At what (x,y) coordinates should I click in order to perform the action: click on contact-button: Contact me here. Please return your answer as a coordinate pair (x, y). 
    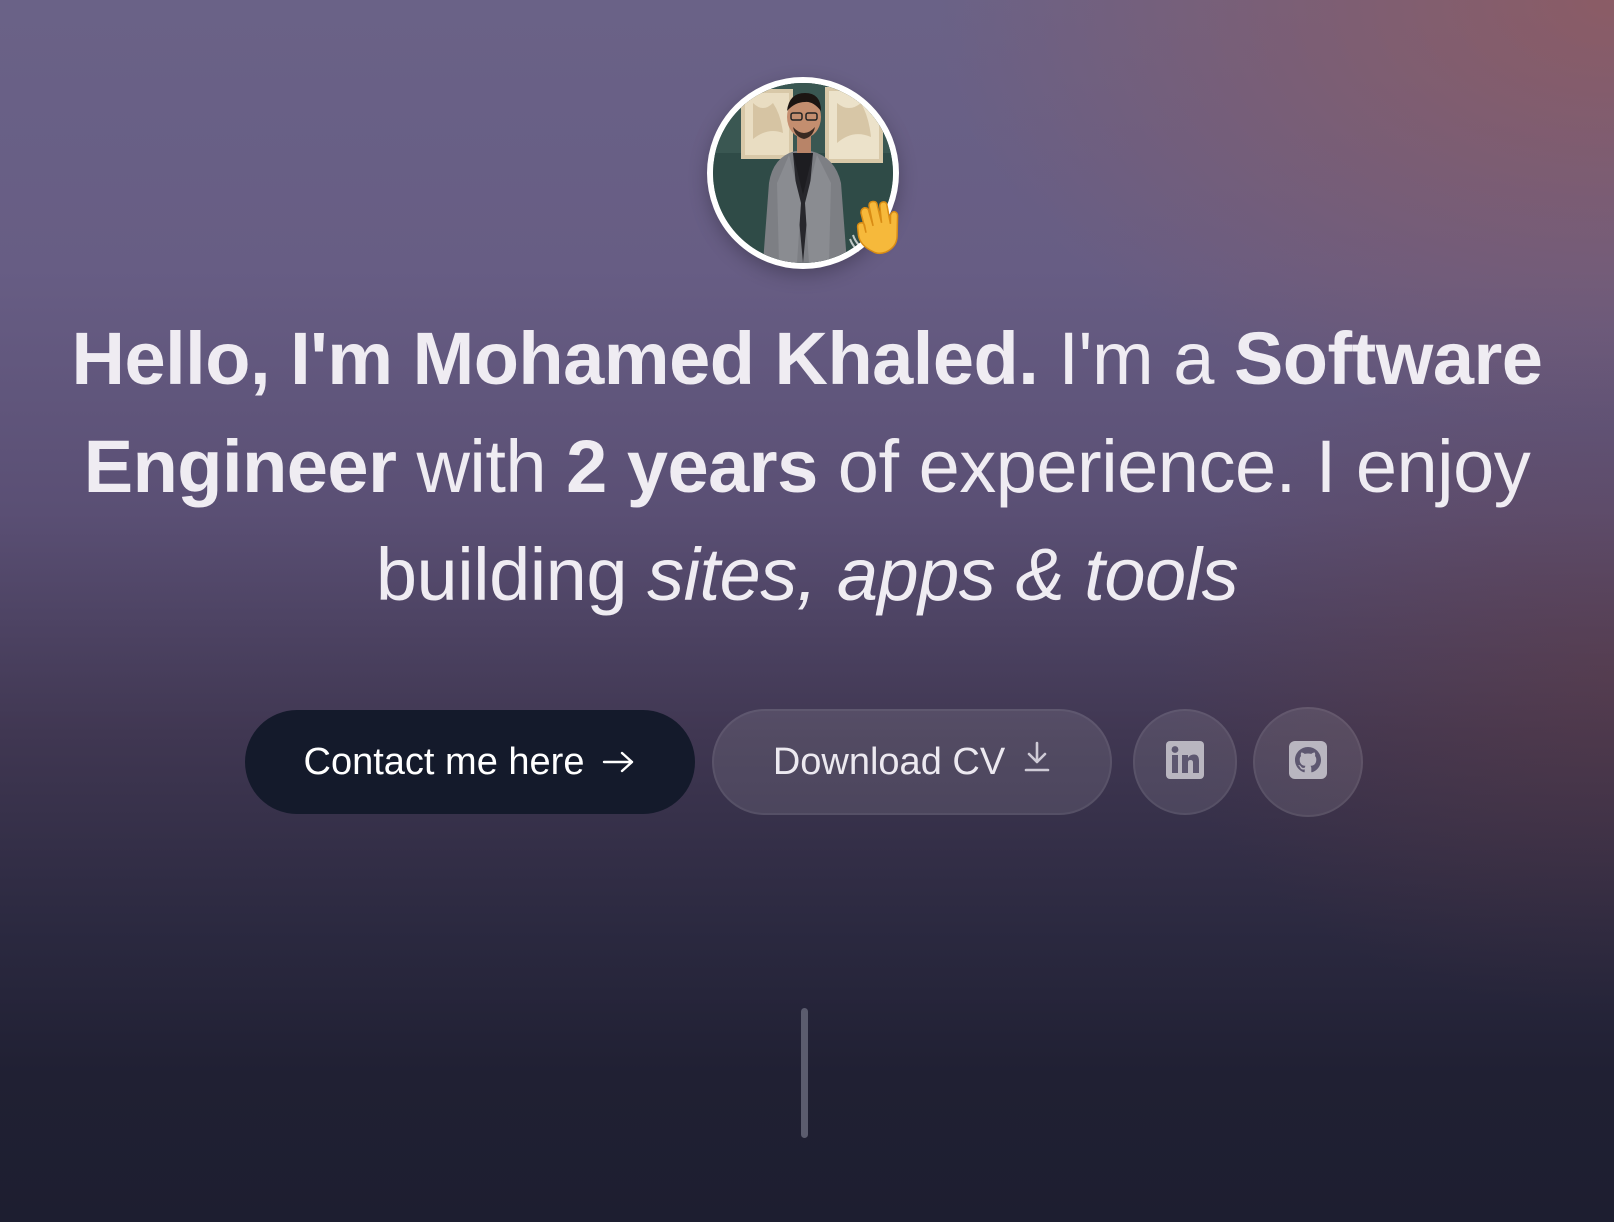
    Looking at the image, I should click on (470, 762).